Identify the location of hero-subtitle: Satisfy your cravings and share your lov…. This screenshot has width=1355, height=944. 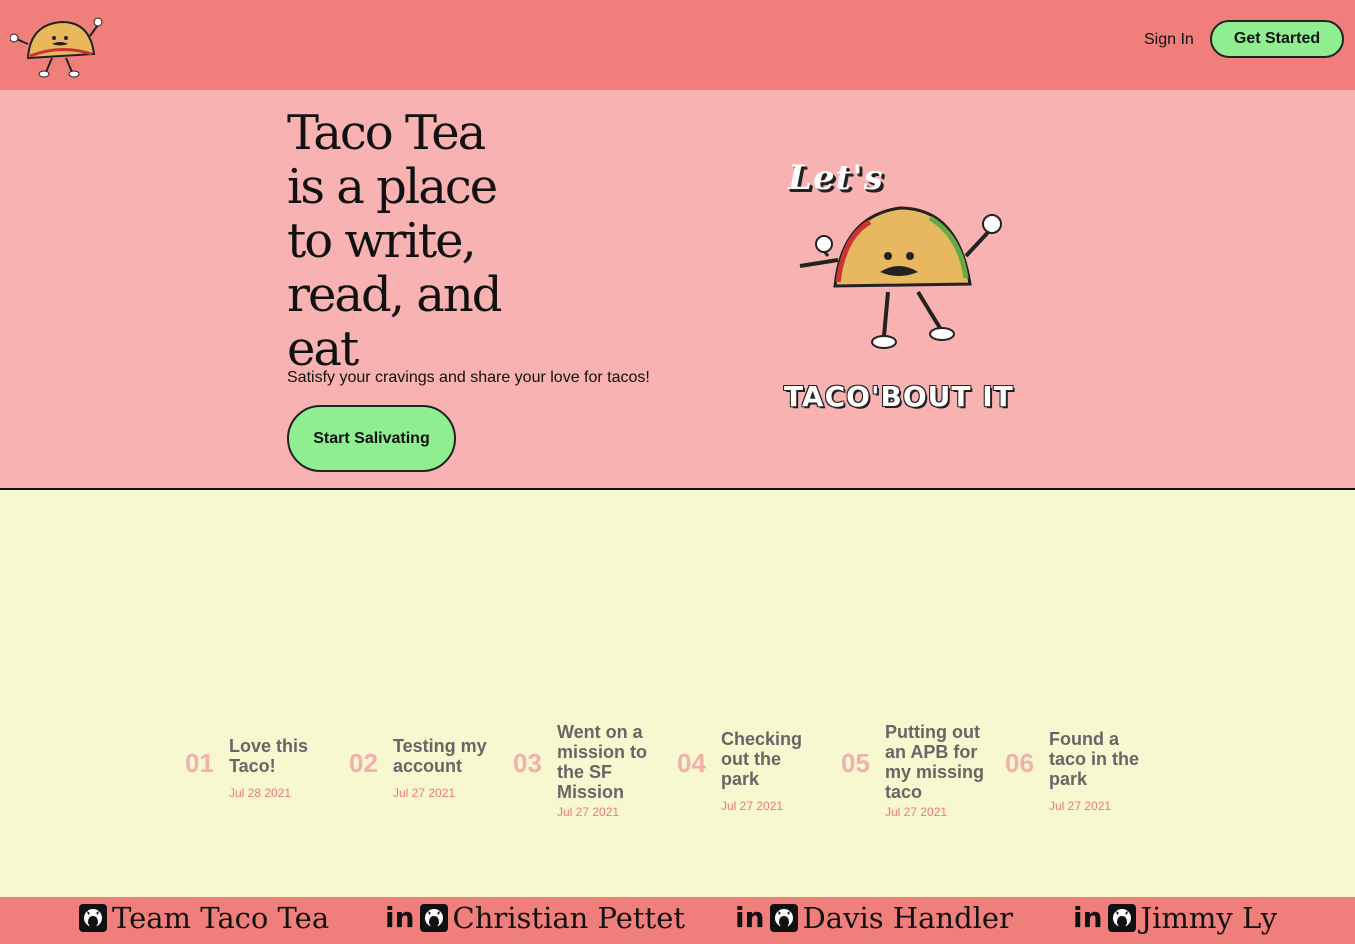
(468, 377).